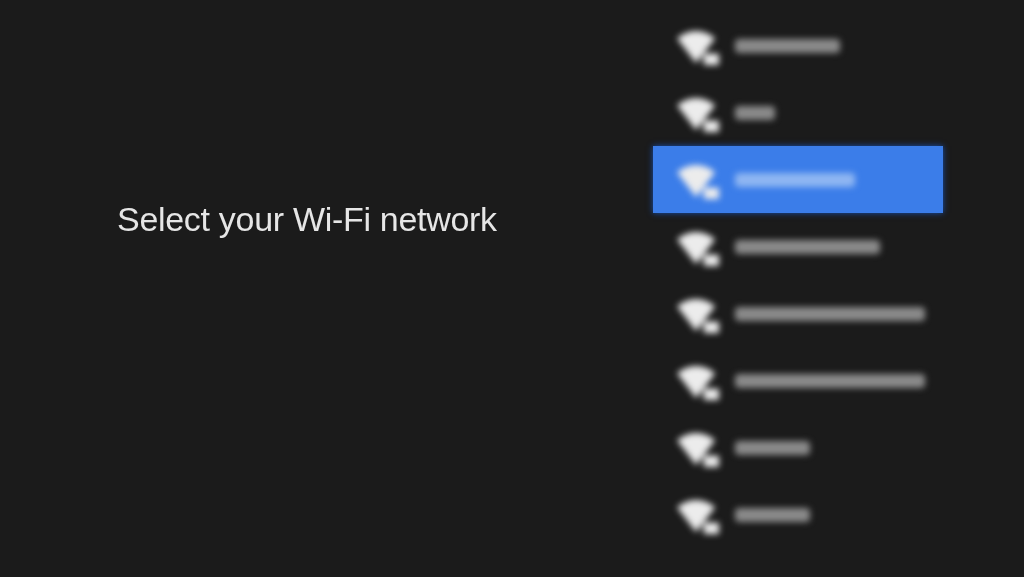 This screenshot has height=577, width=1024. Describe the element at coordinates (755, 112) in the screenshot. I see `blurred-network-name` at that location.